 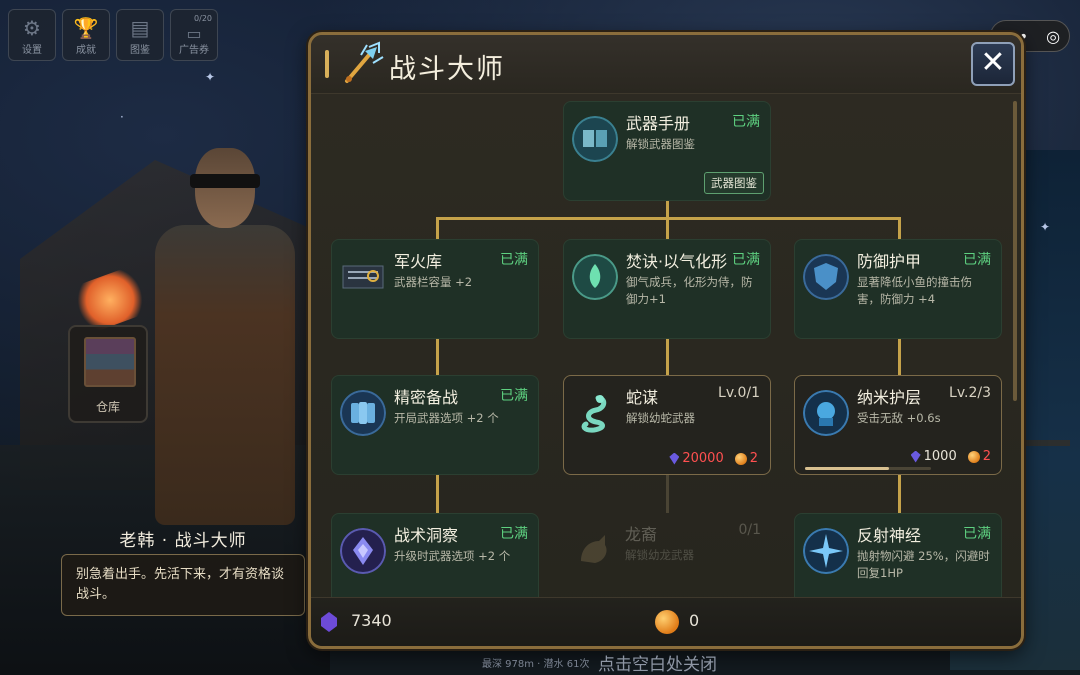 What do you see at coordinates (140, 28) in the screenshot?
I see `book-icon: ▤` at bounding box center [140, 28].